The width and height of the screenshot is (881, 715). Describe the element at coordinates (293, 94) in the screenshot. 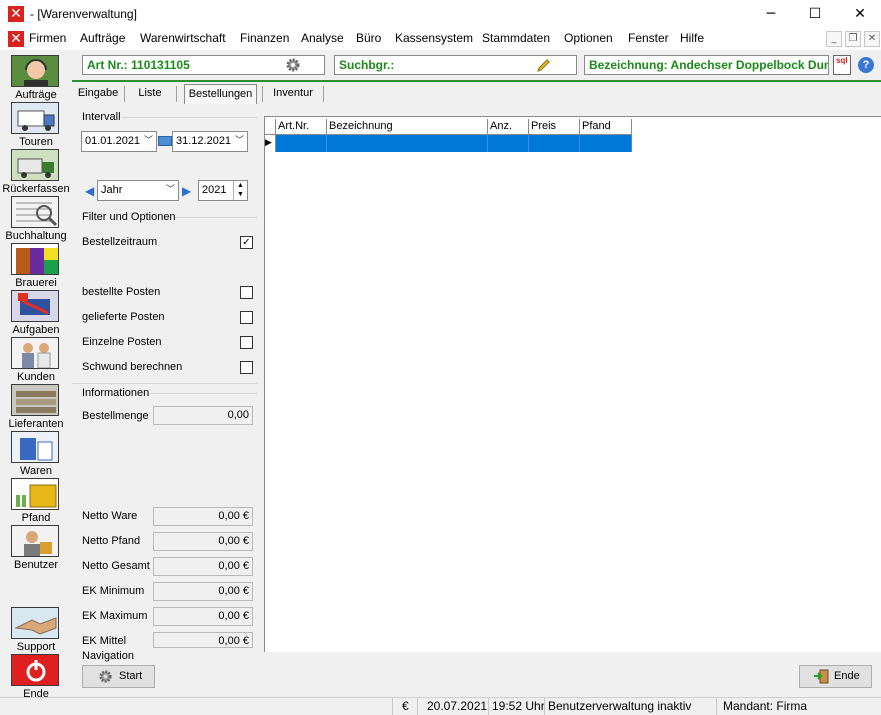

I see `tab-inventur: Inventur` at that location.